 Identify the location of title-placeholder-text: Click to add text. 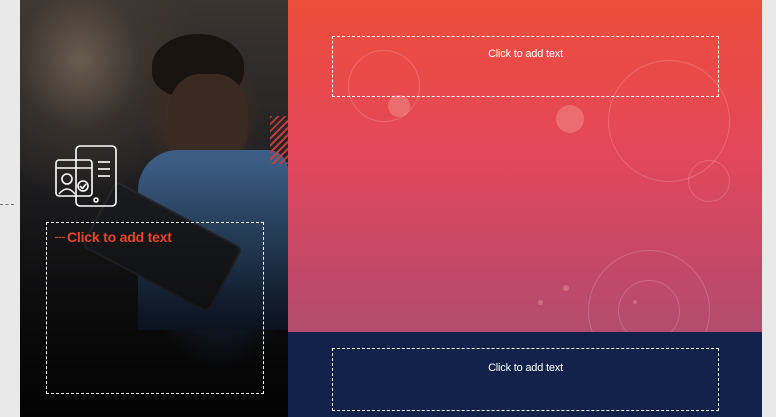
(525, 54).